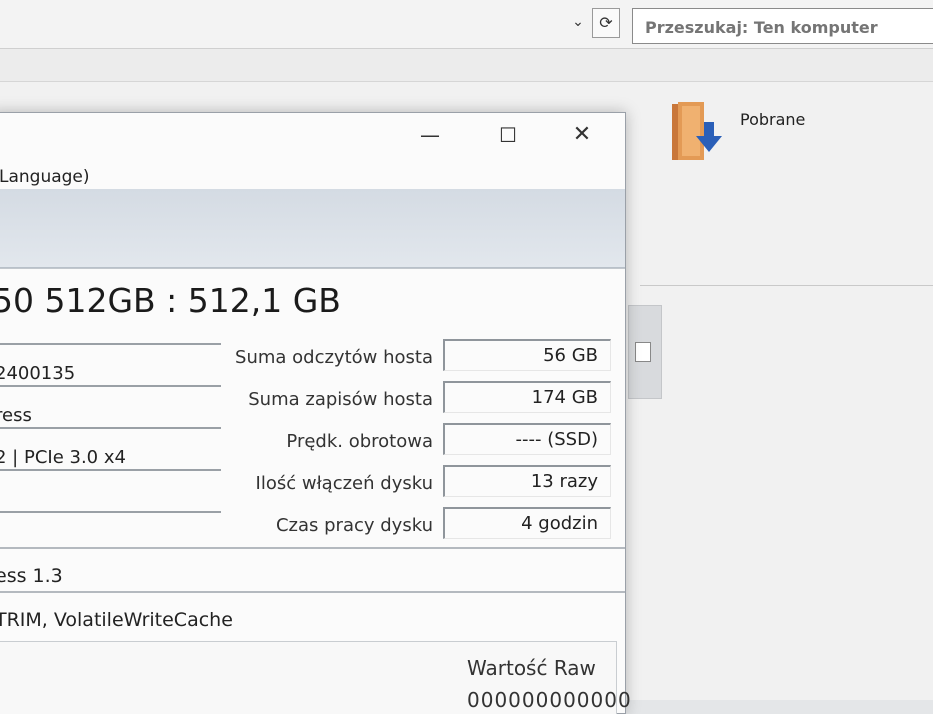 The image size is (933, 714). Describe the element at coordinates (527, 523) in the screenshot. I see `stat-value: 4 godzin` at that location.